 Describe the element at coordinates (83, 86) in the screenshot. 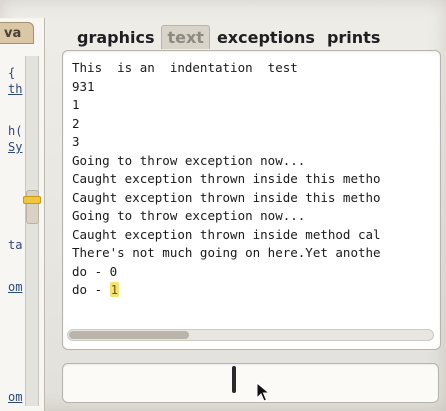

I see `output-line: 931` at that location.